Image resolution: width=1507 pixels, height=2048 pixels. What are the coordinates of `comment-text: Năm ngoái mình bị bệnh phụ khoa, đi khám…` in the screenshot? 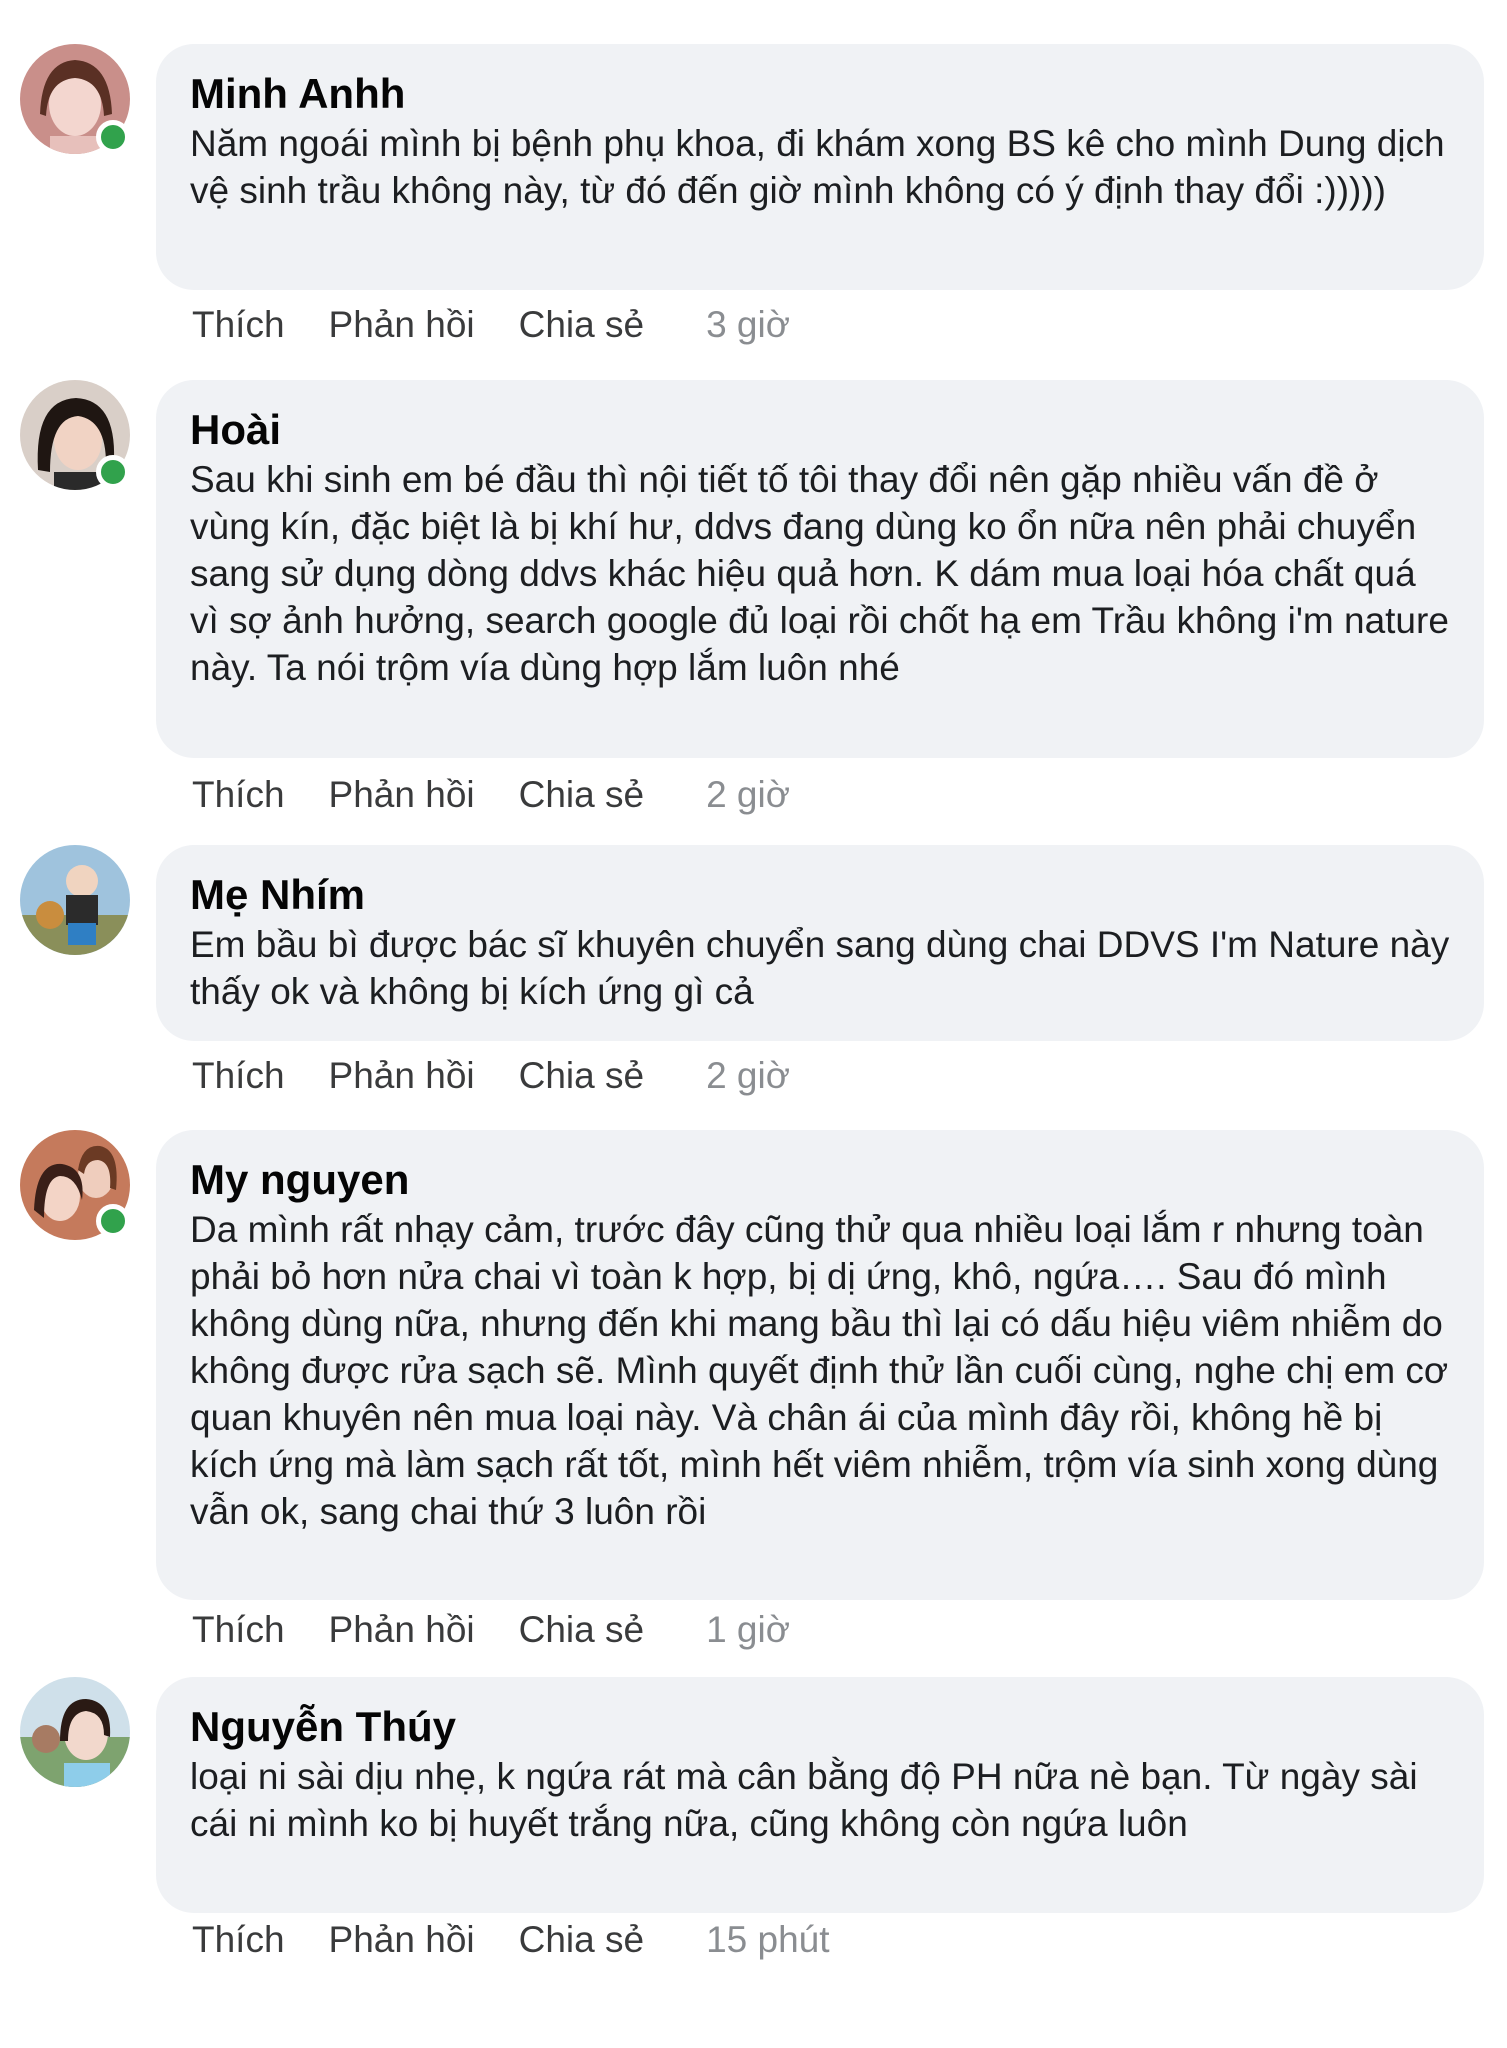 It's located at (817, 167).